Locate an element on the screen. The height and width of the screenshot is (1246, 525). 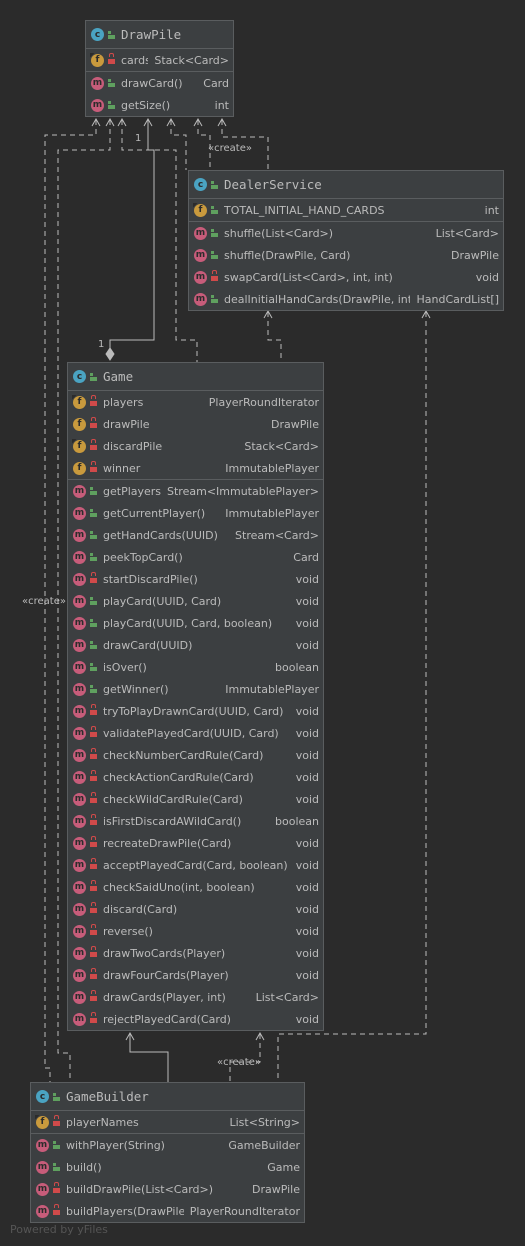
method-row: m checkWildCardRule(Card) void is located at coordinates (195, 799).